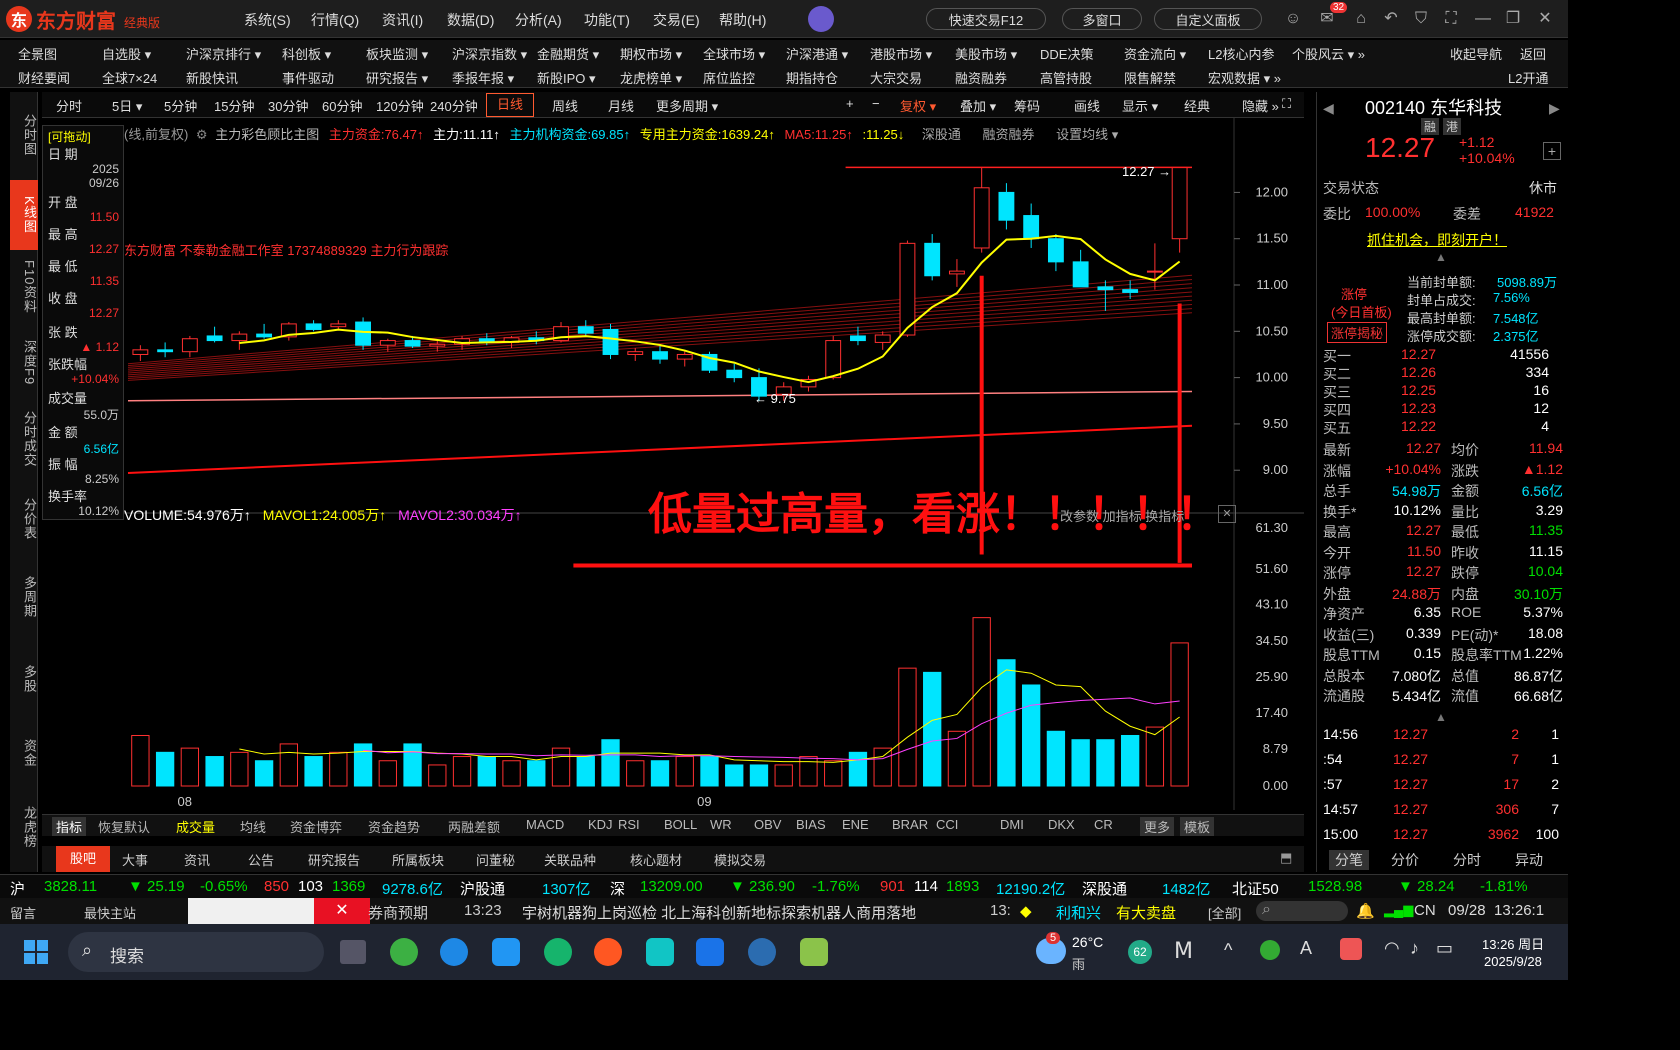 This screenshot has width=1680, height=1050. What do you see at coordinates (288, 105) in the screenshot?
I see `period-4: 30分钟` at bounding box center [288, 105].